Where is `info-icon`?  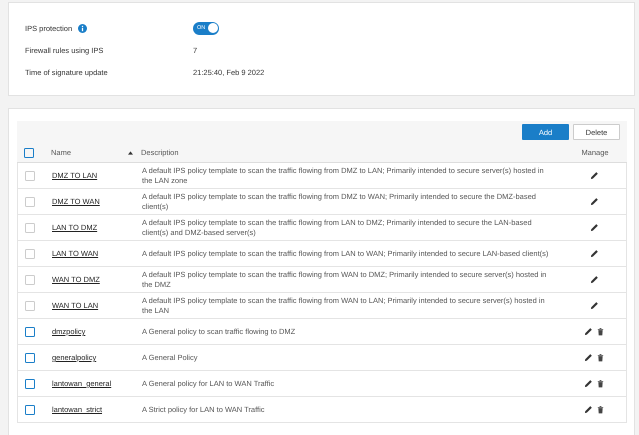 info-icon is located at coordinates (83, 28).